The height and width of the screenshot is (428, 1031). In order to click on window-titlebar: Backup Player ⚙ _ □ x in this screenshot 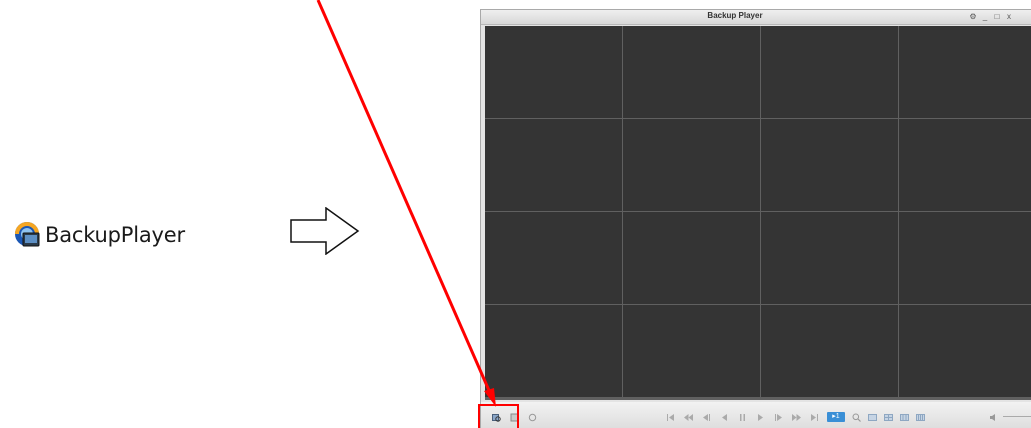, I will do `click(756, 17)`.